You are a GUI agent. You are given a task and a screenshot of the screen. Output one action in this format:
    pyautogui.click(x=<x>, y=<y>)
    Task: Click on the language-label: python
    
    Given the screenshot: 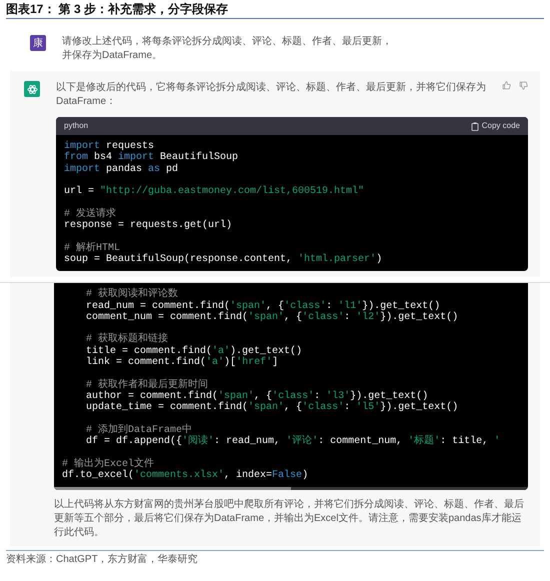 What is the action you would take?
    pyautogui.click(x=76, y=126)
    